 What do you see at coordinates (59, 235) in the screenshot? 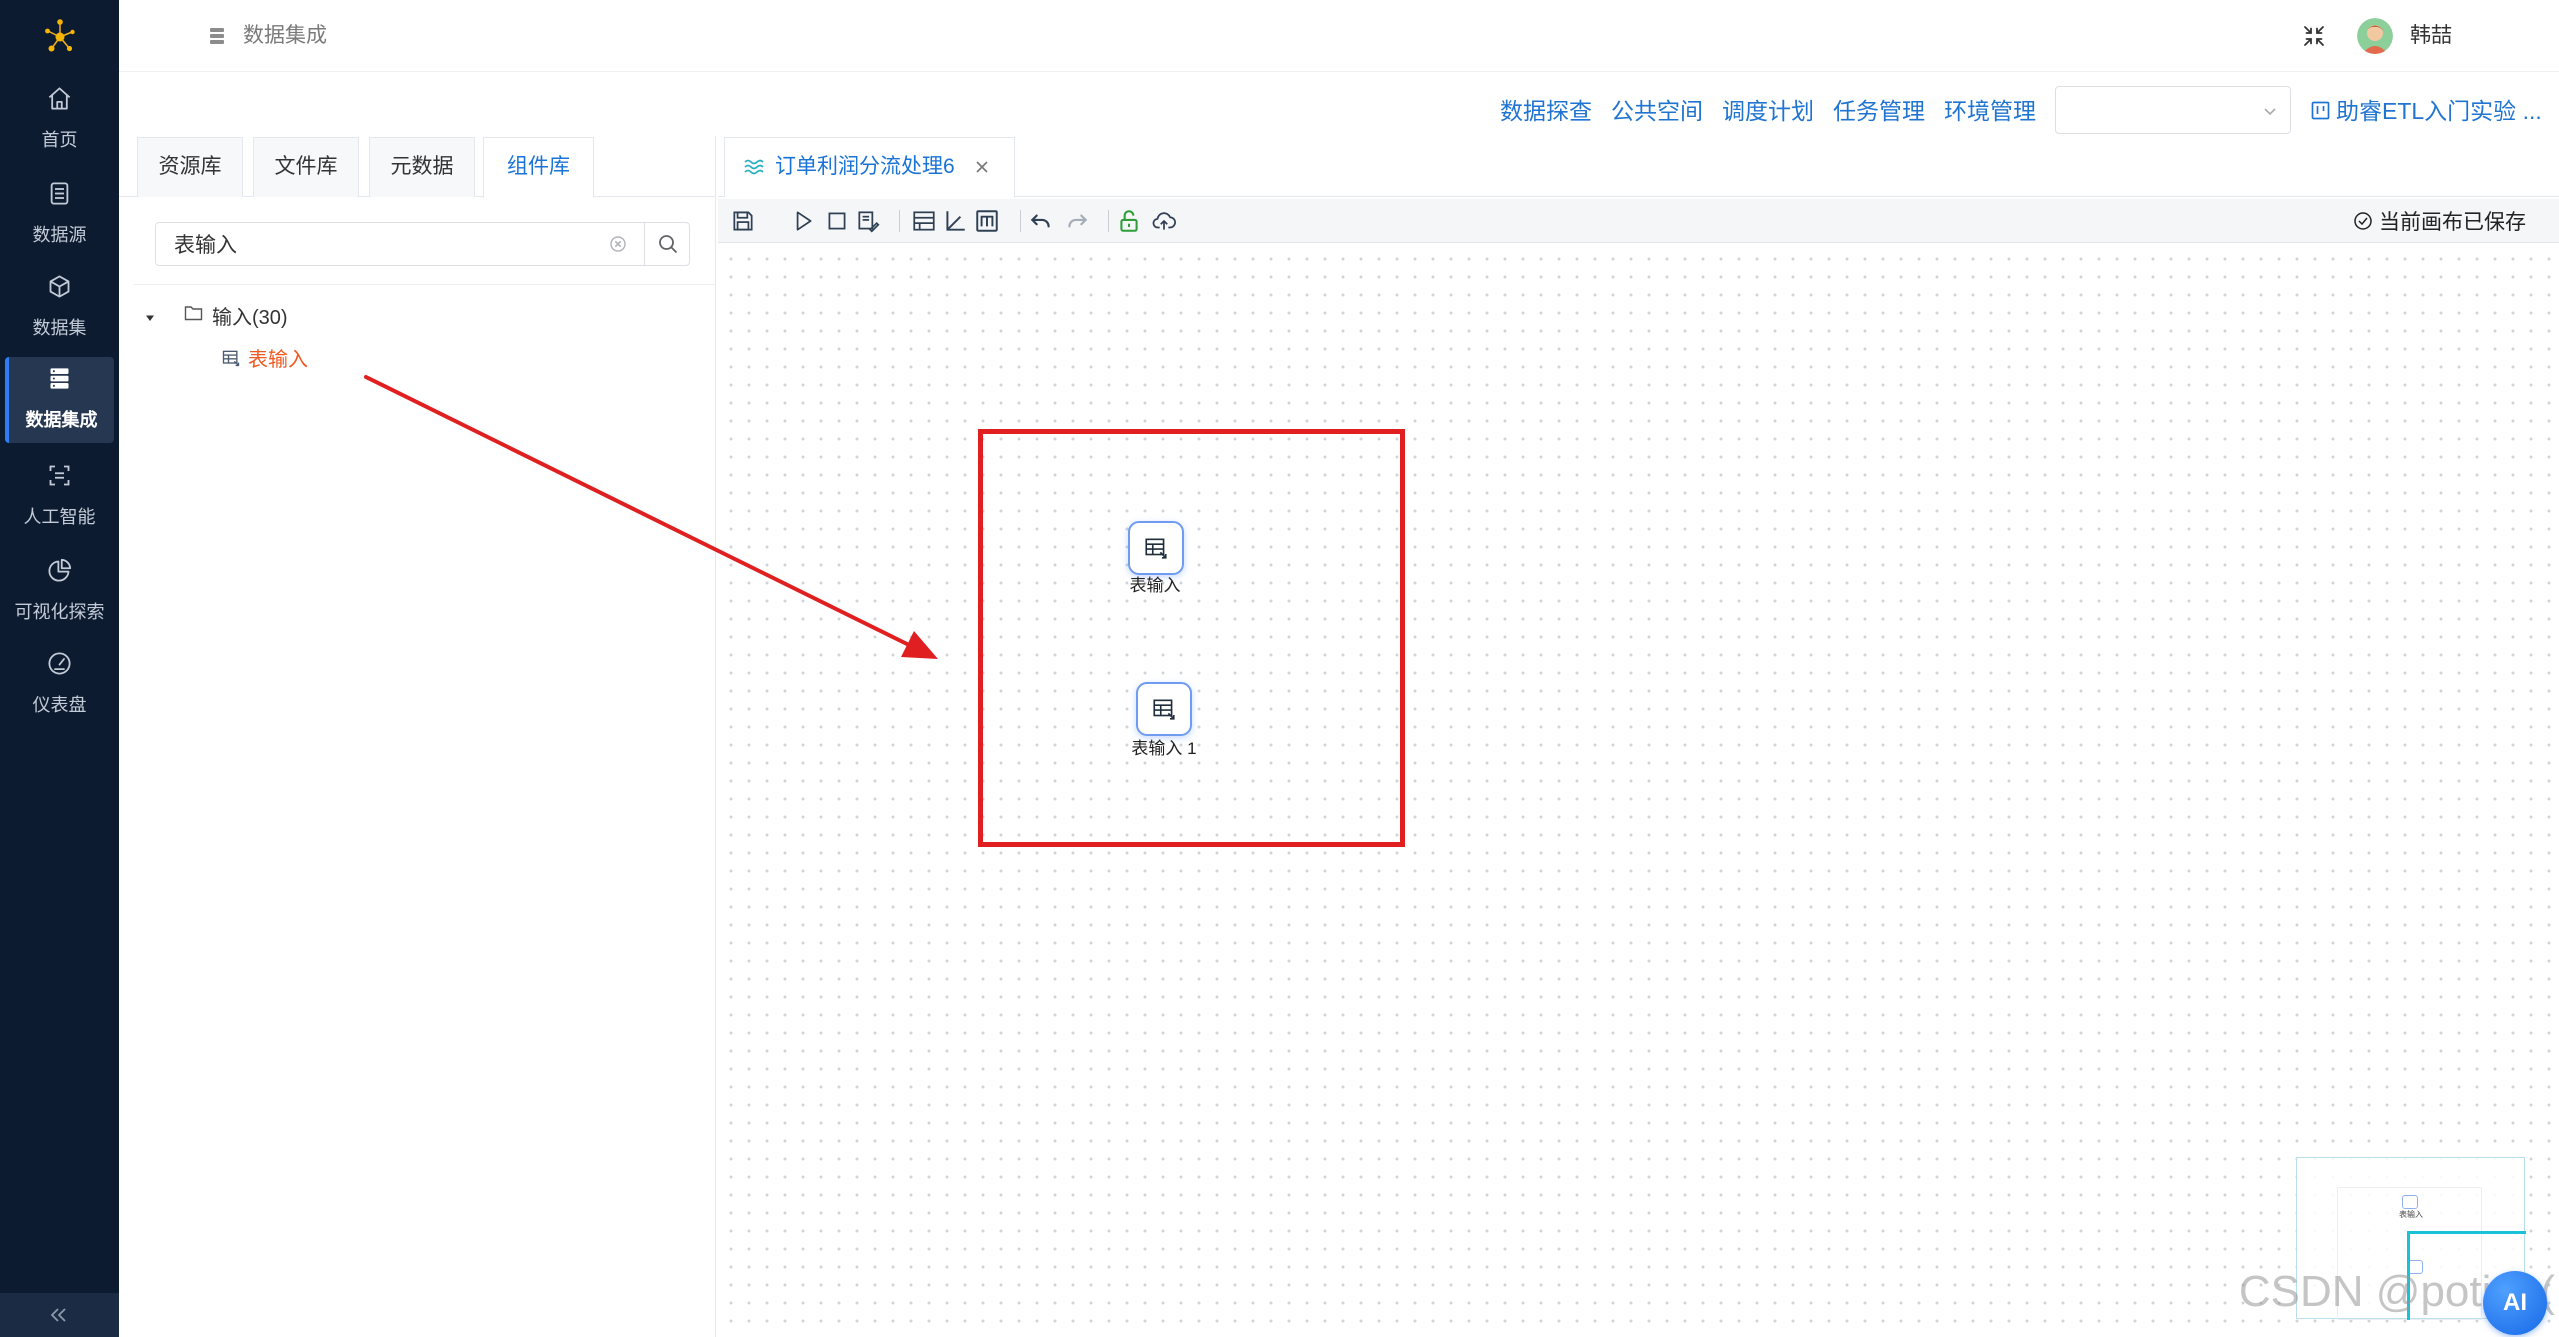
I see `sidebar-item-label: 数据源` at bounding box center [59, 235].